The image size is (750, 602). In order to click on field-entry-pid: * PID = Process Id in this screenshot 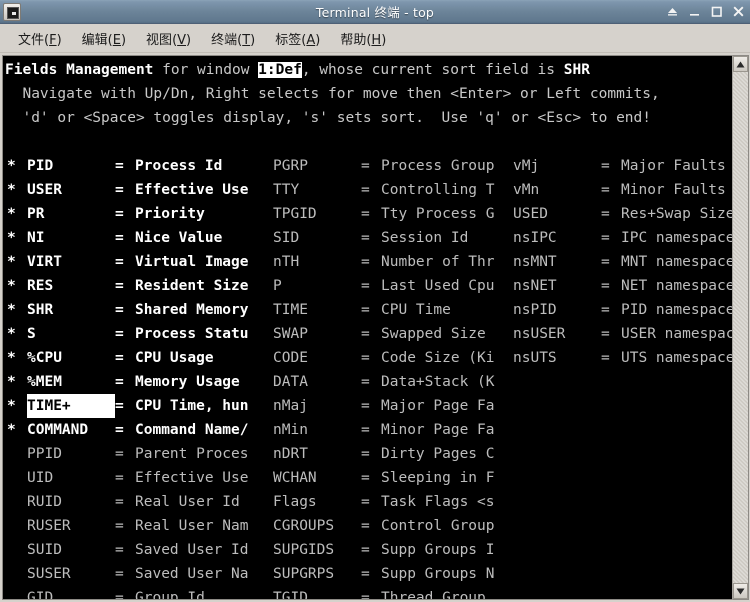, I will do `click(114, 166)`.